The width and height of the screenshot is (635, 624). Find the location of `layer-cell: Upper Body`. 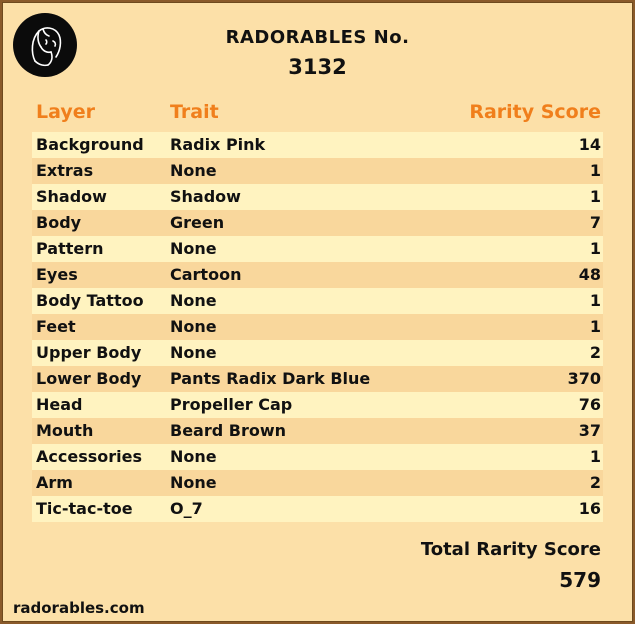

layer-cell: Upper Body is located at coordinates (89, 352).